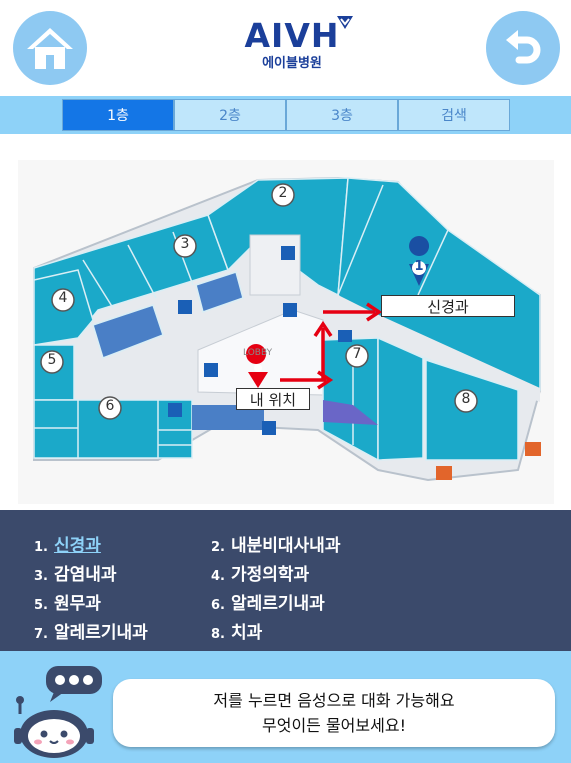 The height and width of the screenshot is (763, 571). Describe the element at coordinates (334, 700) in the screenshot. I see `assistant-line-1: 저를 누르면 음성으로 대화 가능해요` at that location.